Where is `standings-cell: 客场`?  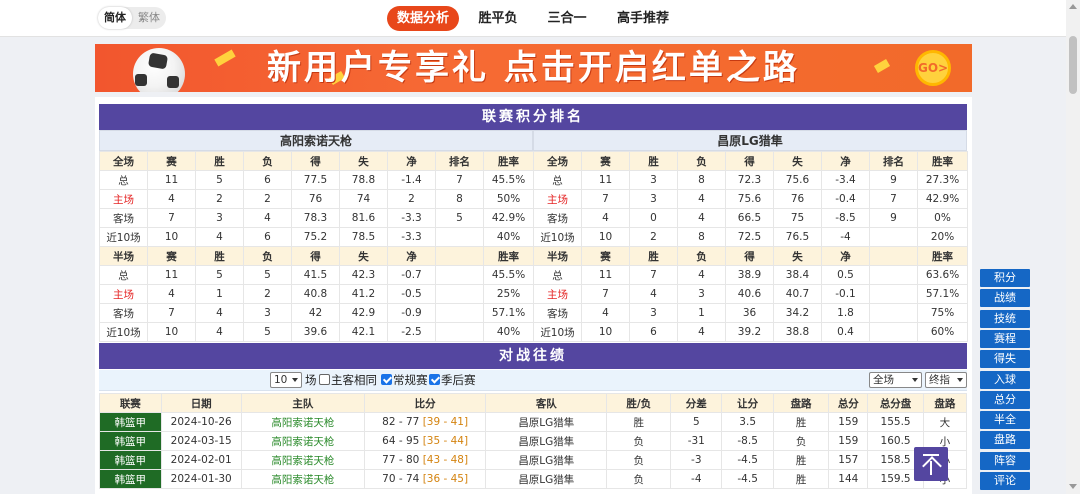 standings-cell: 客场 is located at coordinates (557, 218).